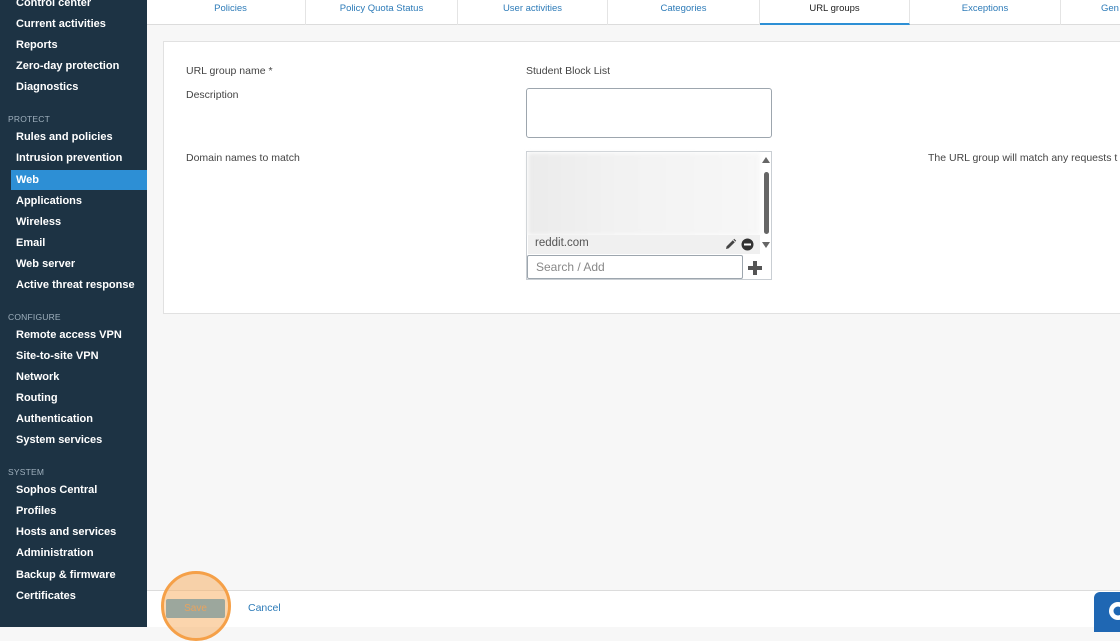 Image resolution: width=1120 pixels, height=641 pixels. Describe the element at coordinates (73, 440) in the screenshot. I see `sidebar-item-system-services: System services` at that location.